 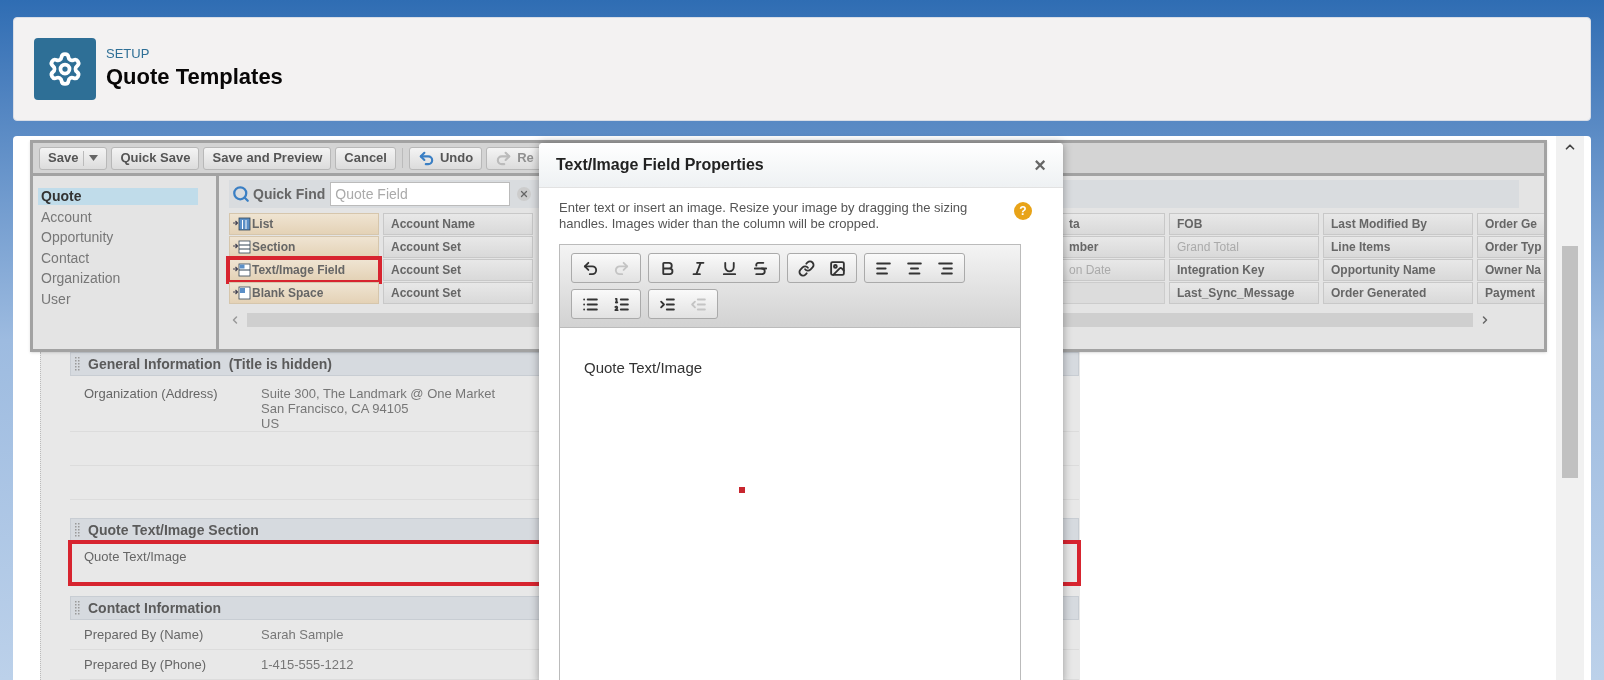 I want to click on dialog-title: Text/Image Field Properties, so click(x=660, y=165).